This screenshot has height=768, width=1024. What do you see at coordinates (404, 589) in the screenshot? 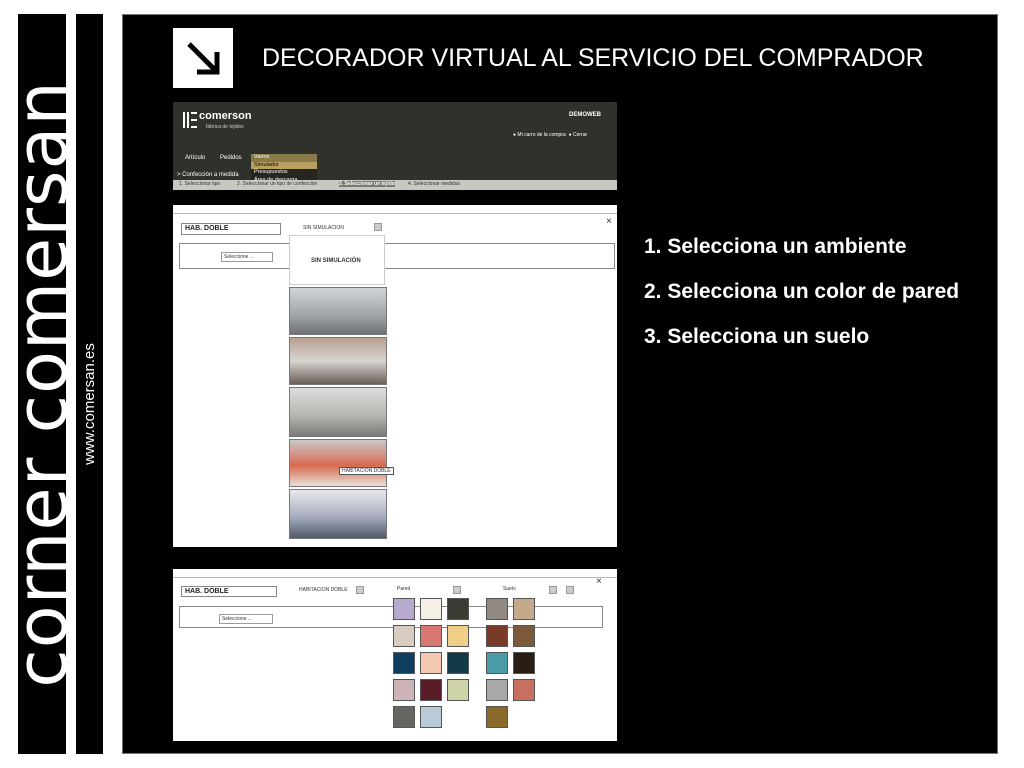
I see `wall-label: Pared` at bounding box center [404, 589].